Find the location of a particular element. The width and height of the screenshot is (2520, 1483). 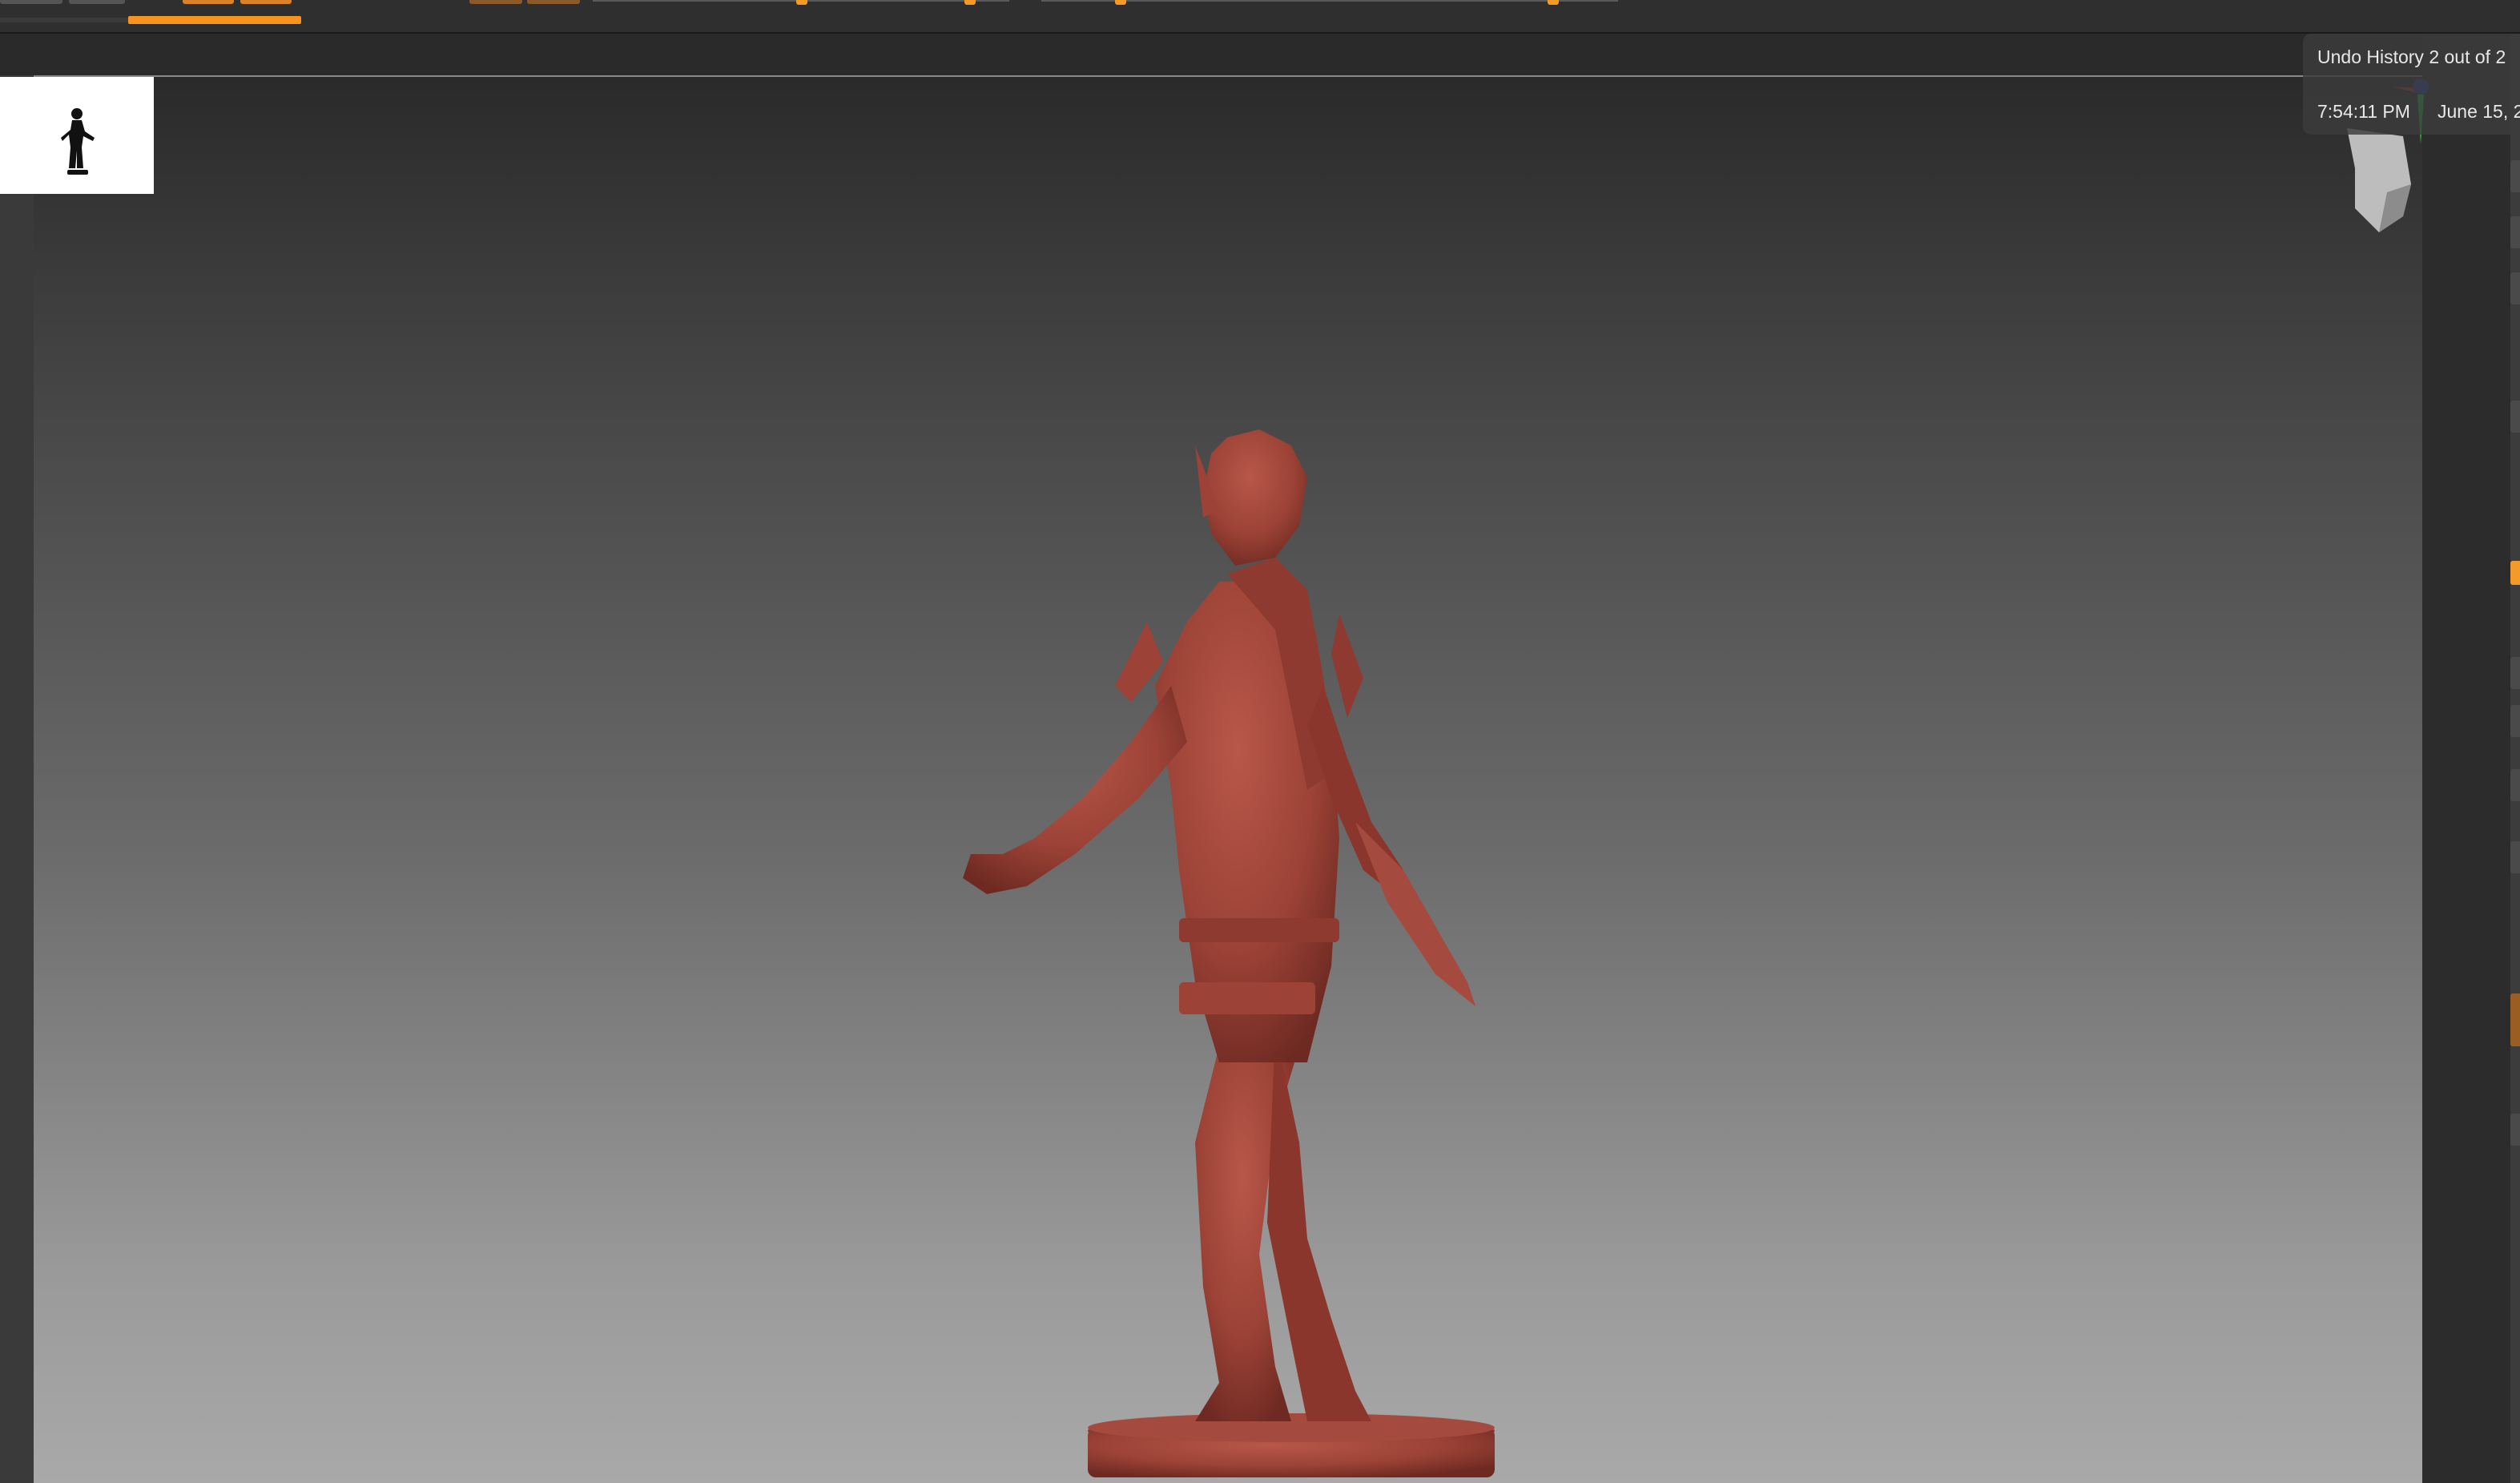

secondary-toolbar is located at coordinates (1260, 55).